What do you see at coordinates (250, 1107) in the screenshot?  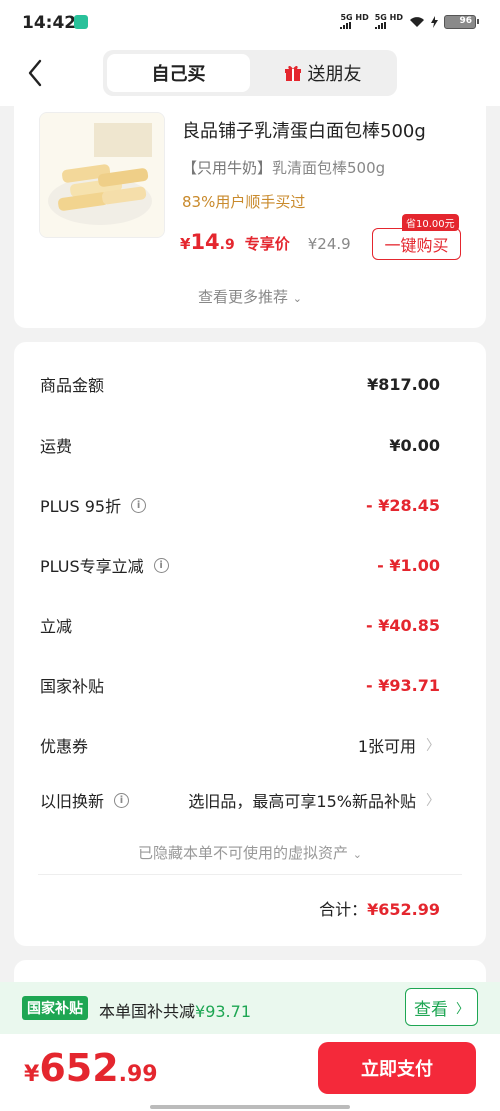 I see `home-indicator` at bounding box center [250, 1107].